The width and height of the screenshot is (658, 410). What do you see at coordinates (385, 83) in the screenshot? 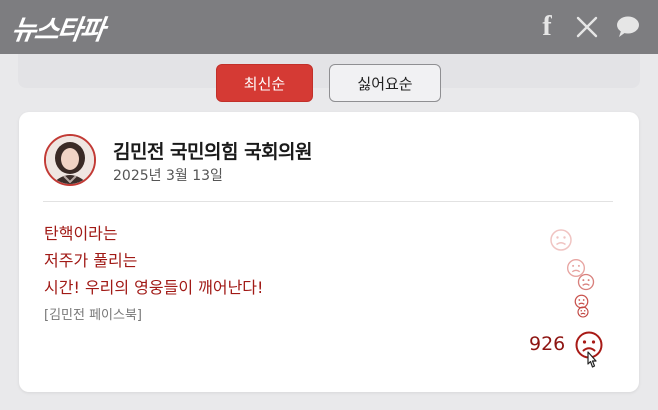
I see `tab-most-disliked: 싫어요순` at bounding box center [385, 83].